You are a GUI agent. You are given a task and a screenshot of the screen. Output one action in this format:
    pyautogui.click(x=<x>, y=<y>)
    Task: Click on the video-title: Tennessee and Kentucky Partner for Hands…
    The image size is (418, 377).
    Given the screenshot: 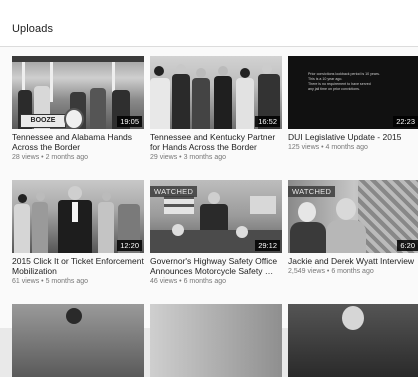 What is the action you would take?
    pyautogui.click(x=216, y=142)
    